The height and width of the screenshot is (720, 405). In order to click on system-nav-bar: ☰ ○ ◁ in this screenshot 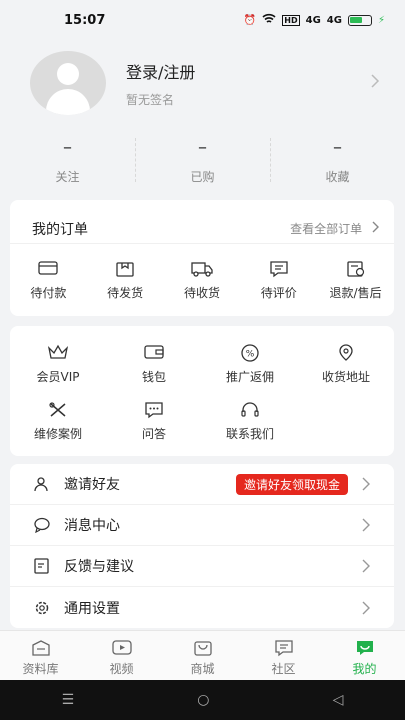, I will do `click(202, 700)`.